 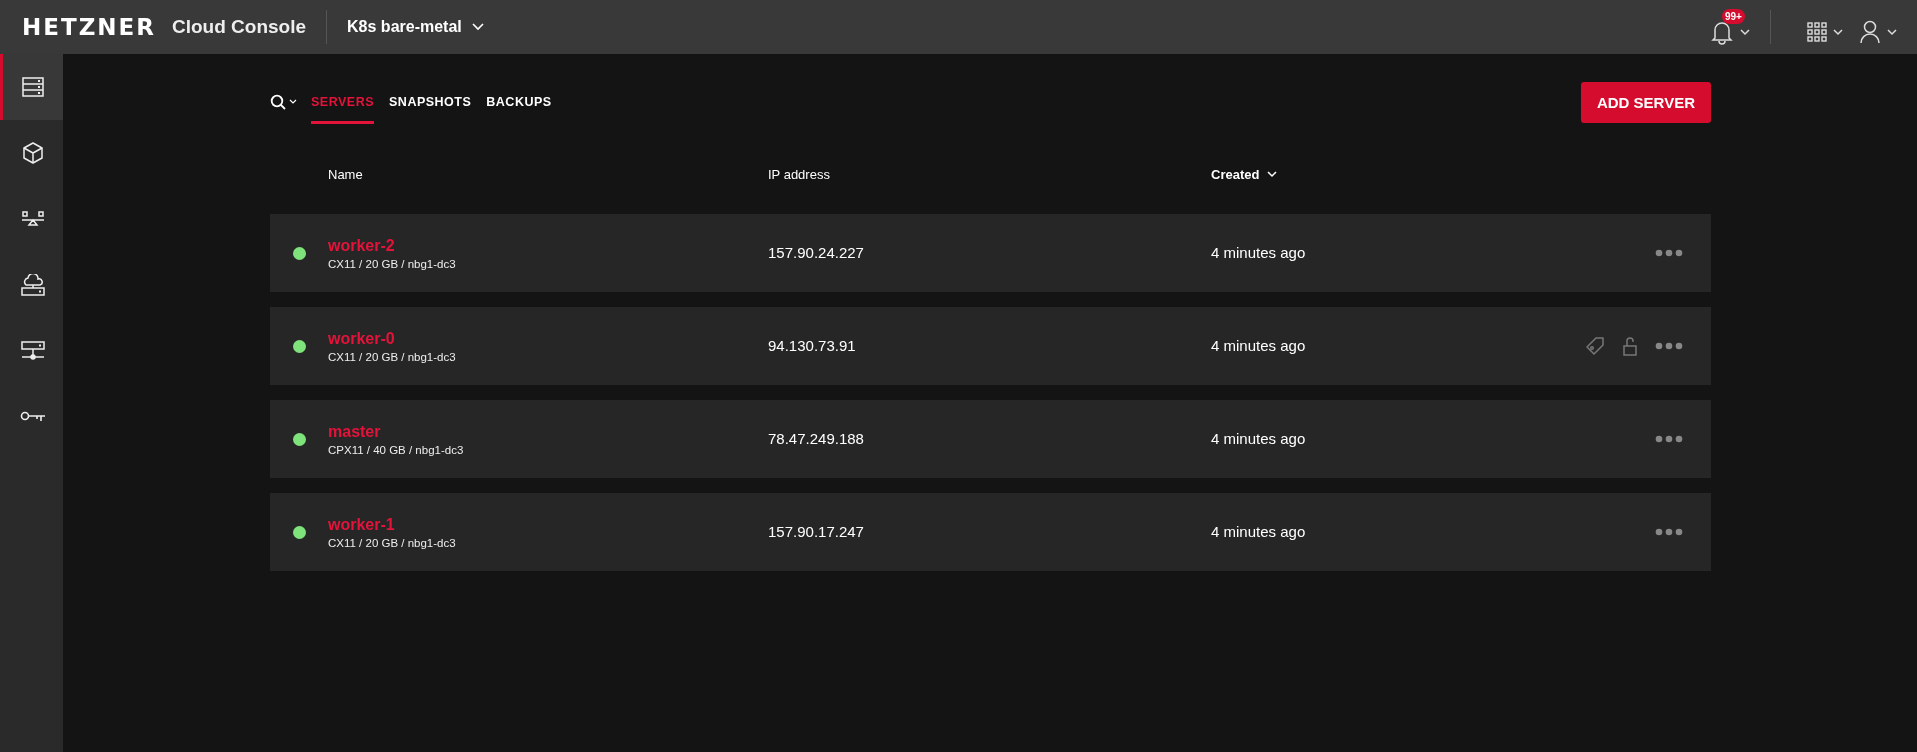 What do you see at coordinates (990, 532) in the screenshot?
I see `server-row: worker-1 CX11 / 20 GB / nbg1-dc3 157.90.17.247 4 minutes ago` at bounding box center [990, 532].